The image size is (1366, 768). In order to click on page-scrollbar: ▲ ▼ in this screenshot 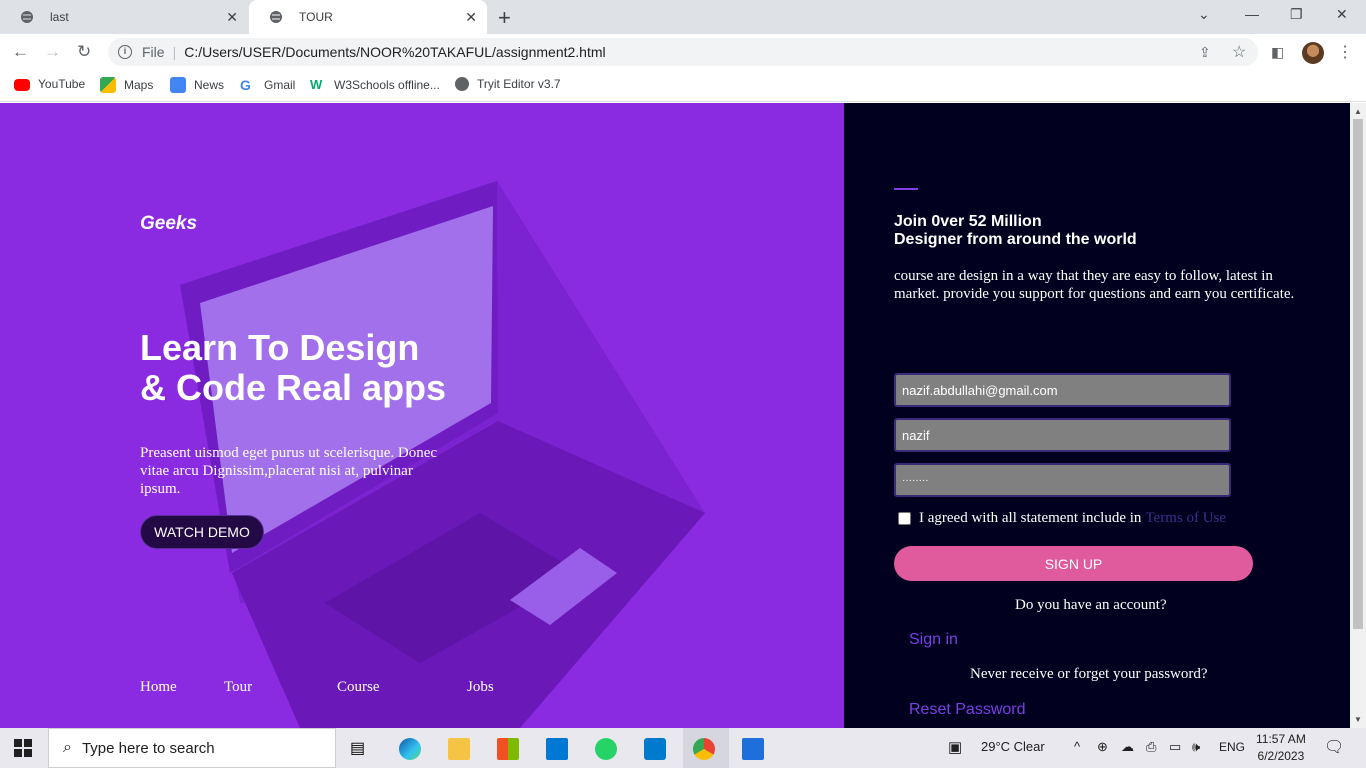, I will do `click(1358, 415)`.